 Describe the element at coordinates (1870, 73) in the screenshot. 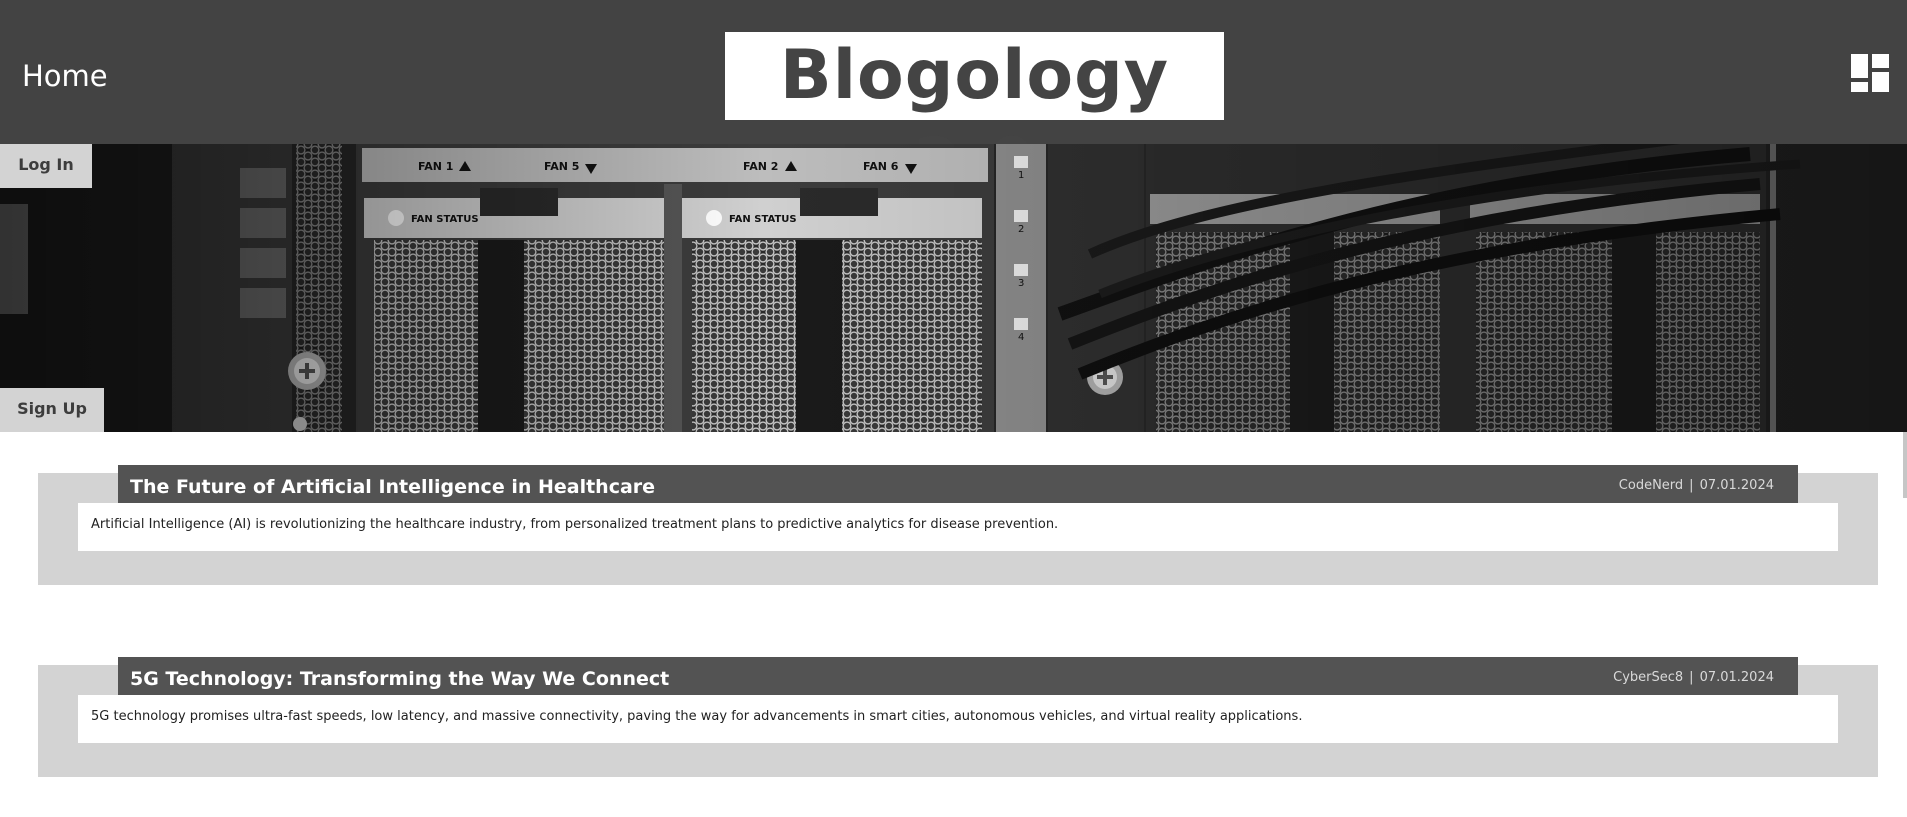

I see `grid-menu-icon` at that location.